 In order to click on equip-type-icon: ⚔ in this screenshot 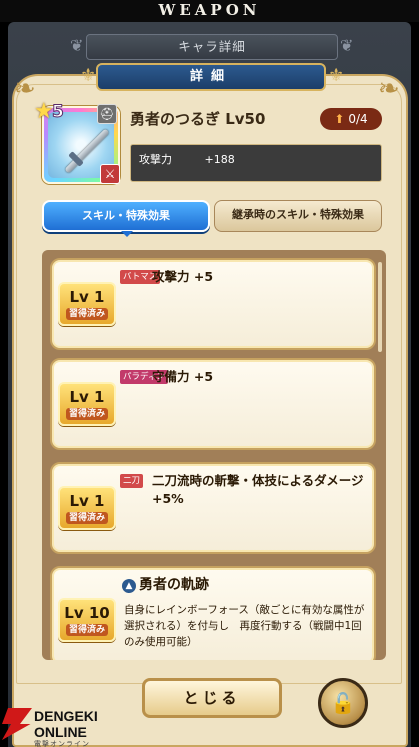, I will do `click(110, 174)`.